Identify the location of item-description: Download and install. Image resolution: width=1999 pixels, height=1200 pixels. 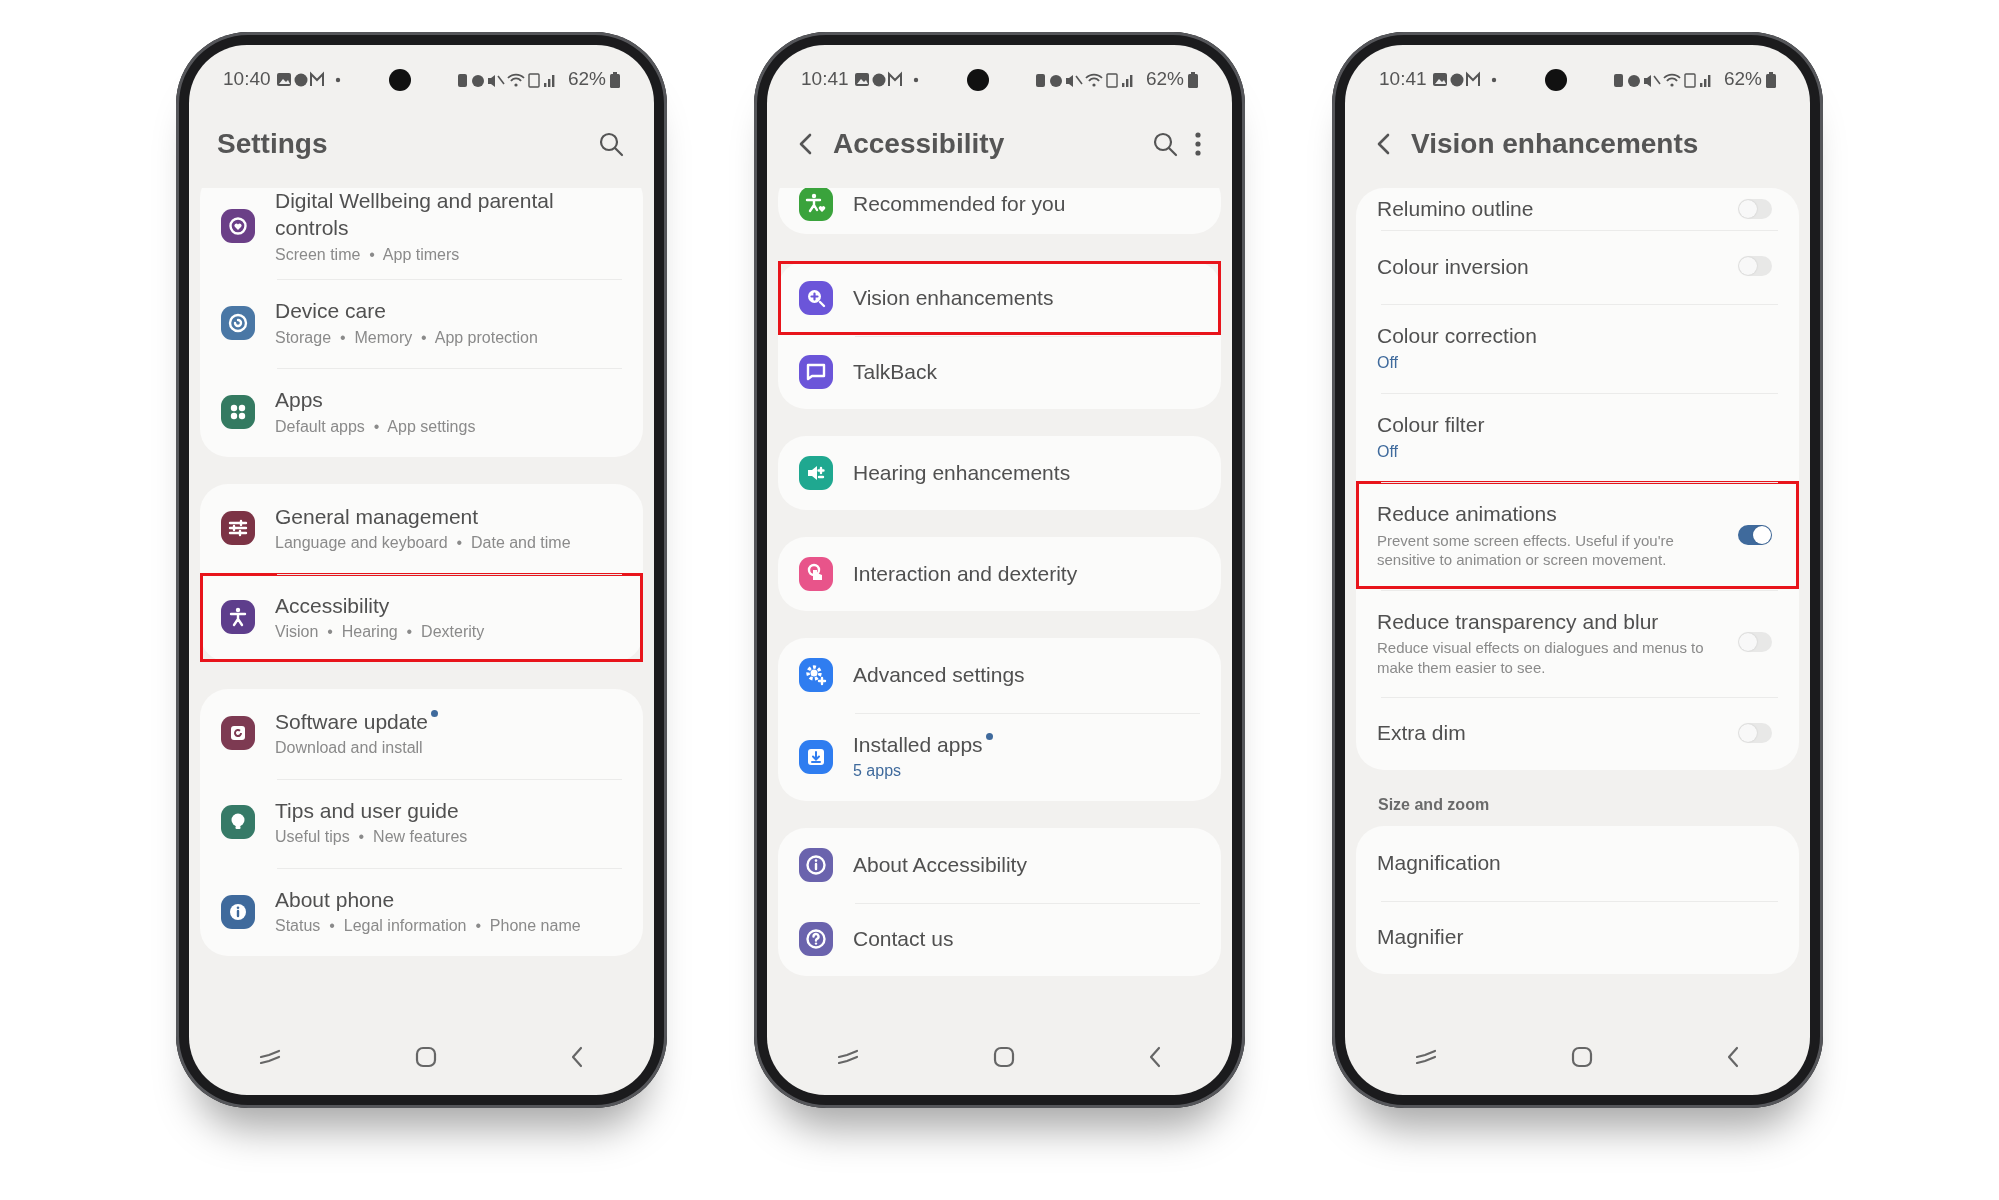
(349, 748).